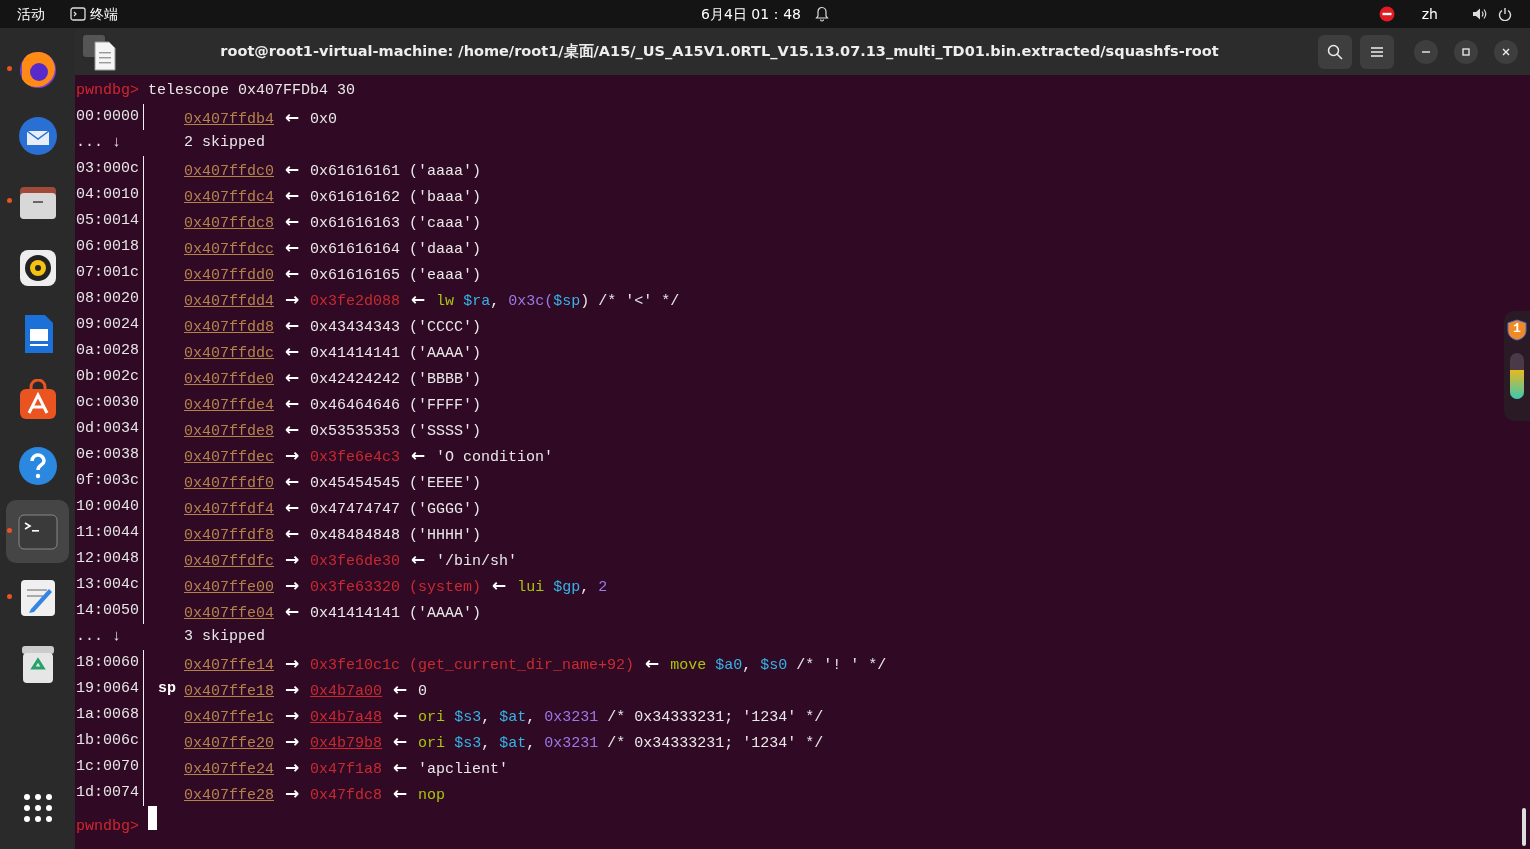 The image size is (1530, 849). I want to click on stack-address: 0x407ffdc8, so click(229, 223).